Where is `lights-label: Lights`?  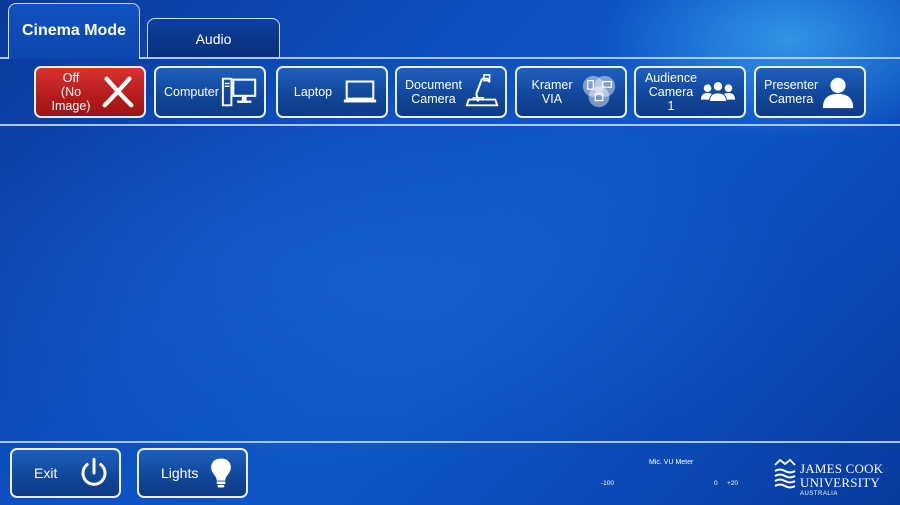 lights-label: Lights is located at coordinates (180, 473).